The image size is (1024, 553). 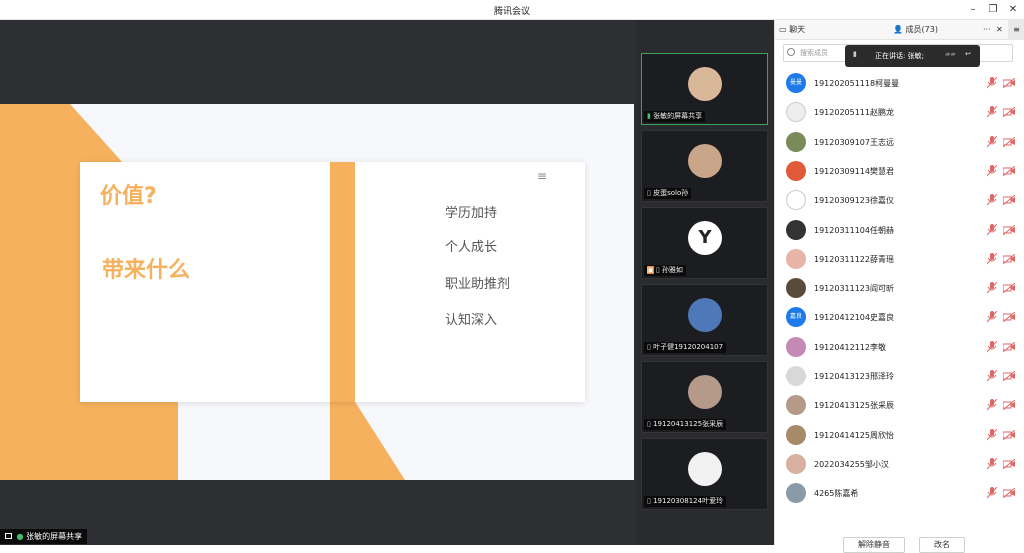 What do you see at coordinates (899, 112) in the screenshot?
I see `member-row: 19120205111赵鹏龙` at bounding box center [899, 112].